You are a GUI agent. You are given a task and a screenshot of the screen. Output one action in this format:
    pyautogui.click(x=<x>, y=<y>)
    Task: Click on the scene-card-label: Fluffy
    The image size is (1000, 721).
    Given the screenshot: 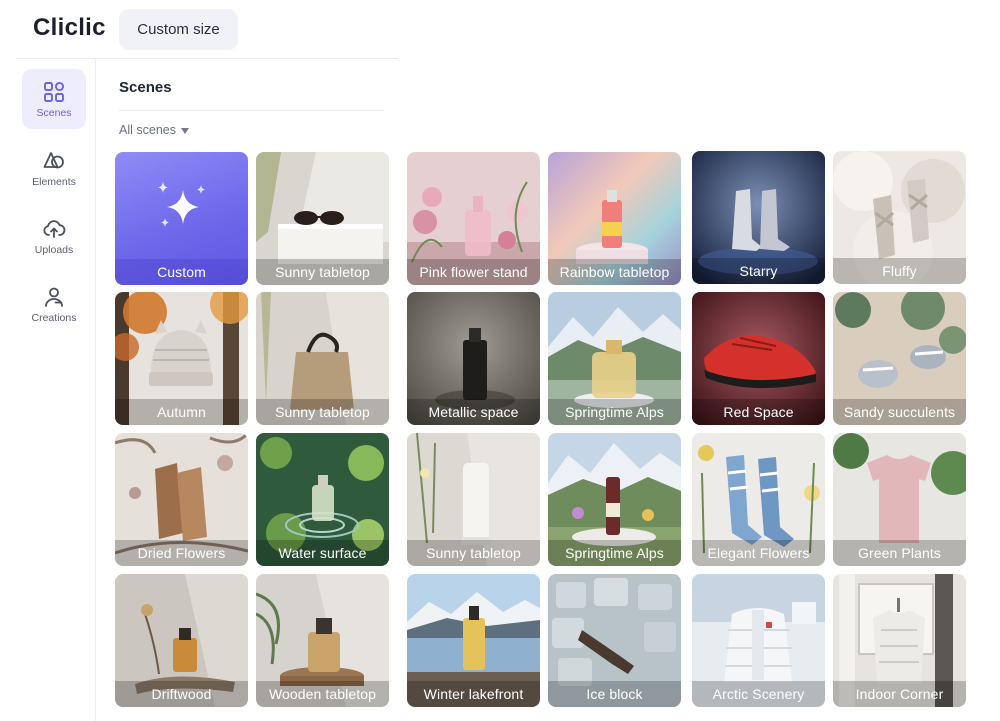 What is the action you would take?
    pyautogui.click(x=899, y=271)
    